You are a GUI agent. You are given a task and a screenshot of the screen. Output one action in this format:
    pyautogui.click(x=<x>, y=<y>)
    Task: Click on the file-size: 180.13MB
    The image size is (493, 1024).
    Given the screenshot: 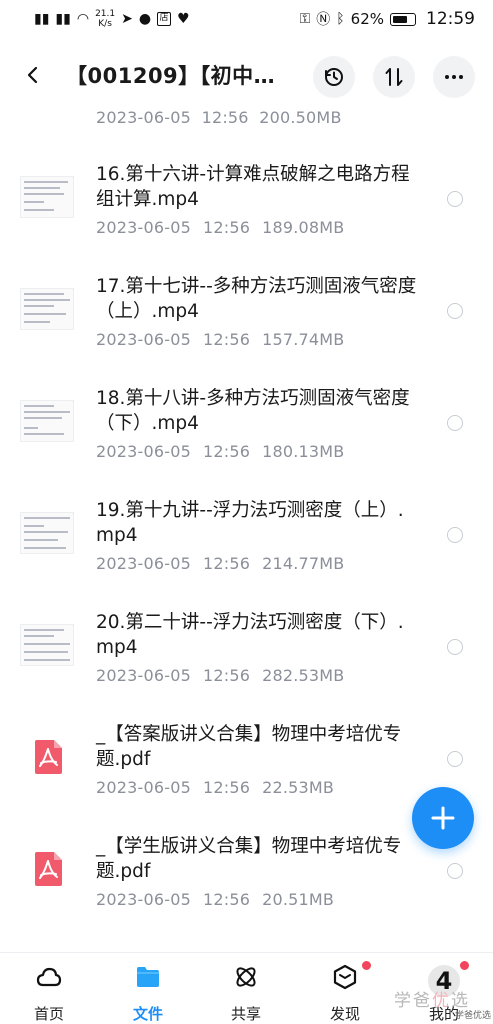 What is the action you would take?
    pyautogui.click(x=303, y=451)
    